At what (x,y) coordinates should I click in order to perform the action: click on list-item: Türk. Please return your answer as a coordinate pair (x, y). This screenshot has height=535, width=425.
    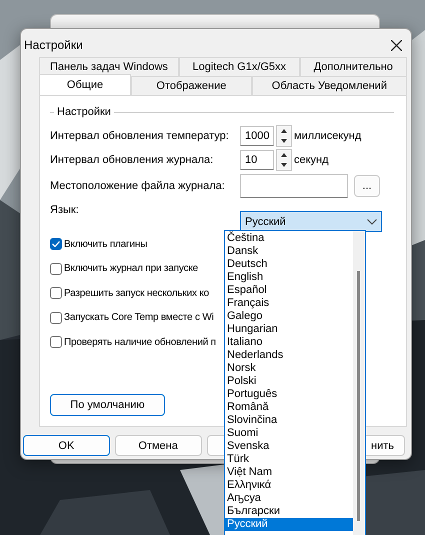
    Looking at the image, I should click on (289, 459).